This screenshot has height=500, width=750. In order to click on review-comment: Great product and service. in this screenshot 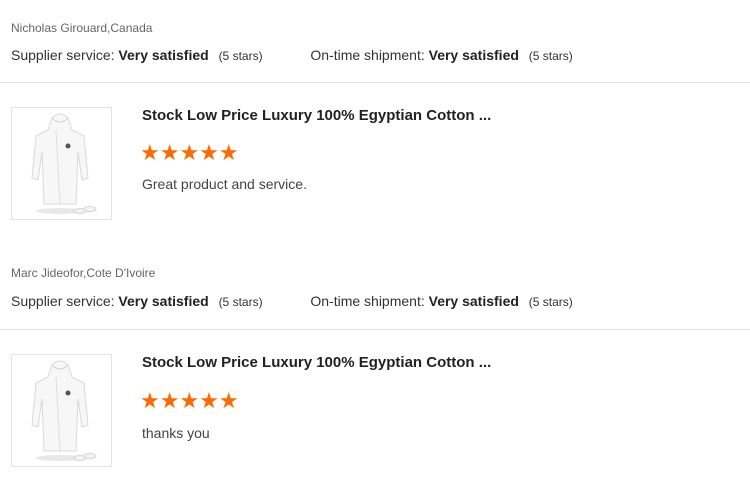, I will do `click(224, 184)`.